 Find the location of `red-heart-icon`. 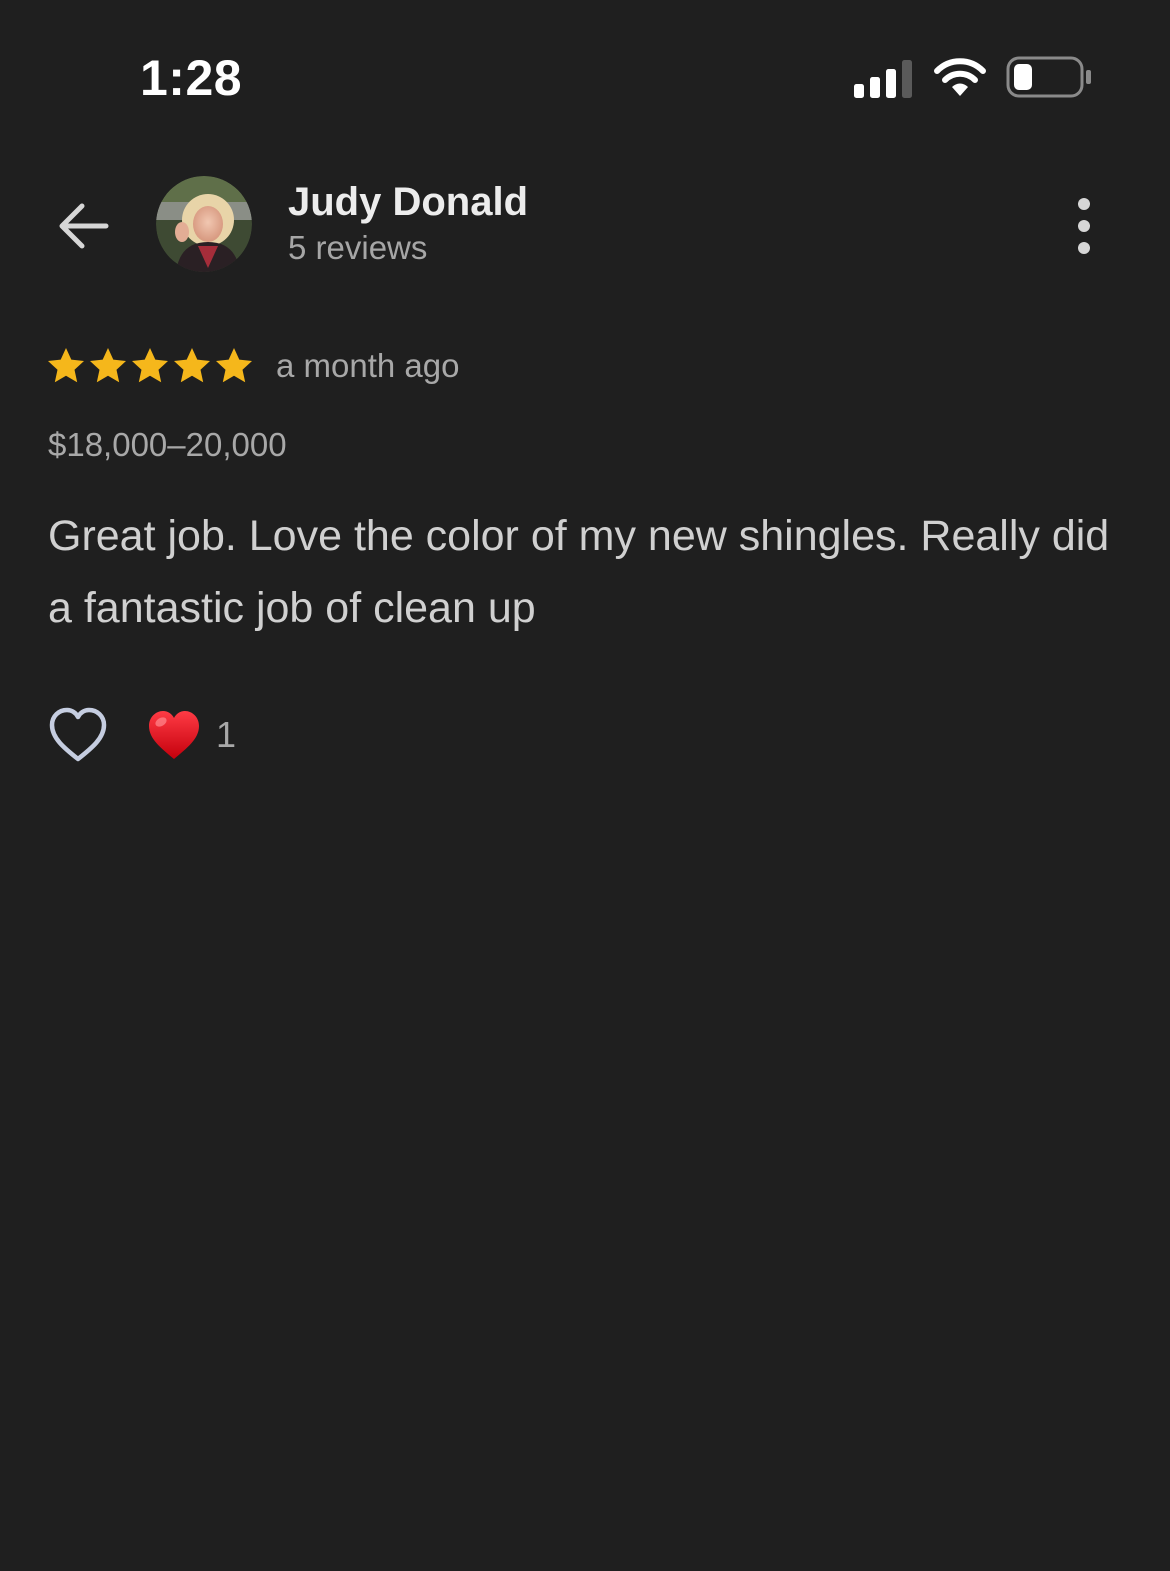

red-heart-icon is located at coordinates (174, 735).